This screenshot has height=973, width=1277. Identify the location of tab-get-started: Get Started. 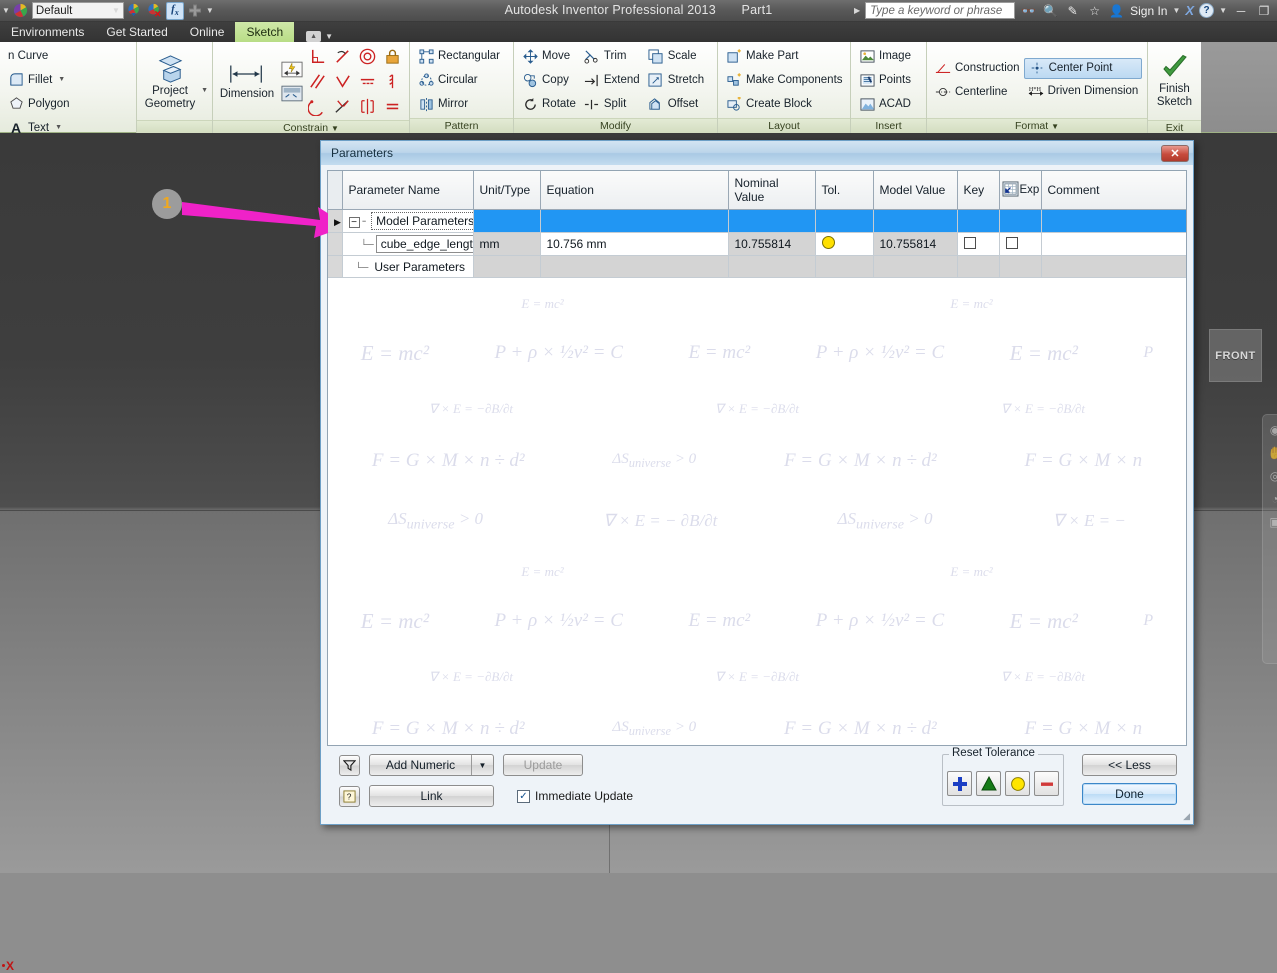
(136, 32).